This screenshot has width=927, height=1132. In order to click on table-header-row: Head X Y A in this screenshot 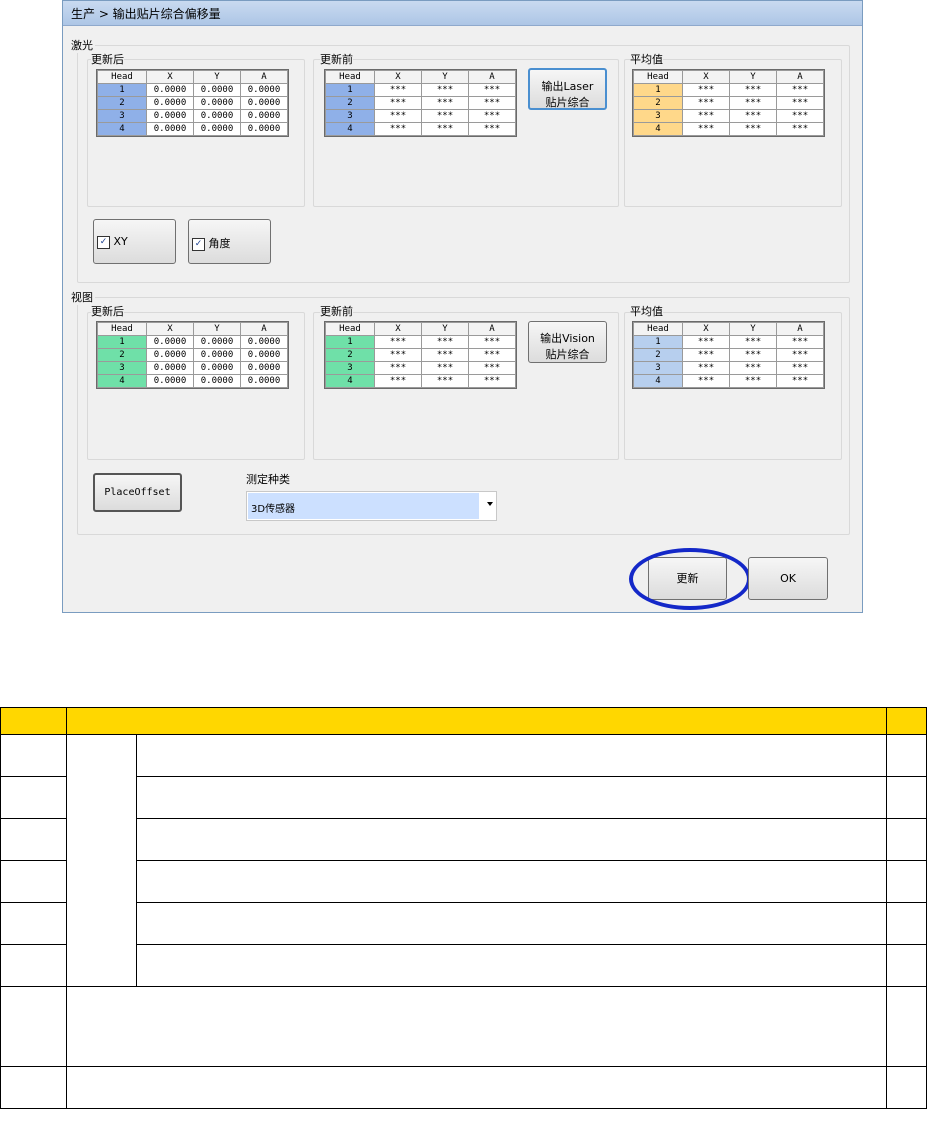, I will do `click(192, 329)`.